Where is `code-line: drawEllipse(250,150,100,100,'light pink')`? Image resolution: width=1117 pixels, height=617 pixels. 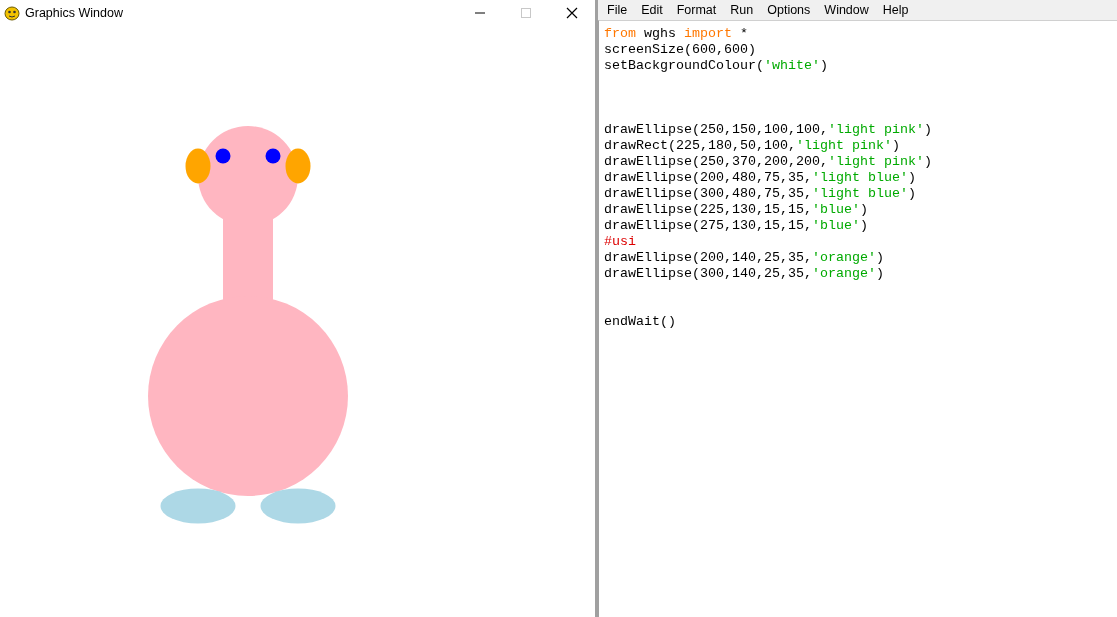
code-line: drawEllipse(250,150,100,100,'light pink') is located at coordinates (768, 130).